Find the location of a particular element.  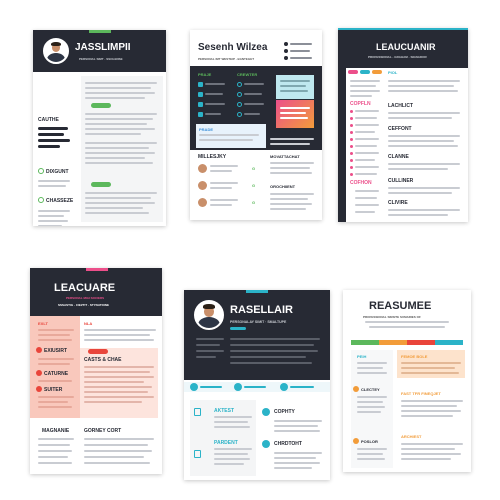

resume-4-subtitle: PERSONAL MIAI SOCIERS is located at coordinates (85, 298).